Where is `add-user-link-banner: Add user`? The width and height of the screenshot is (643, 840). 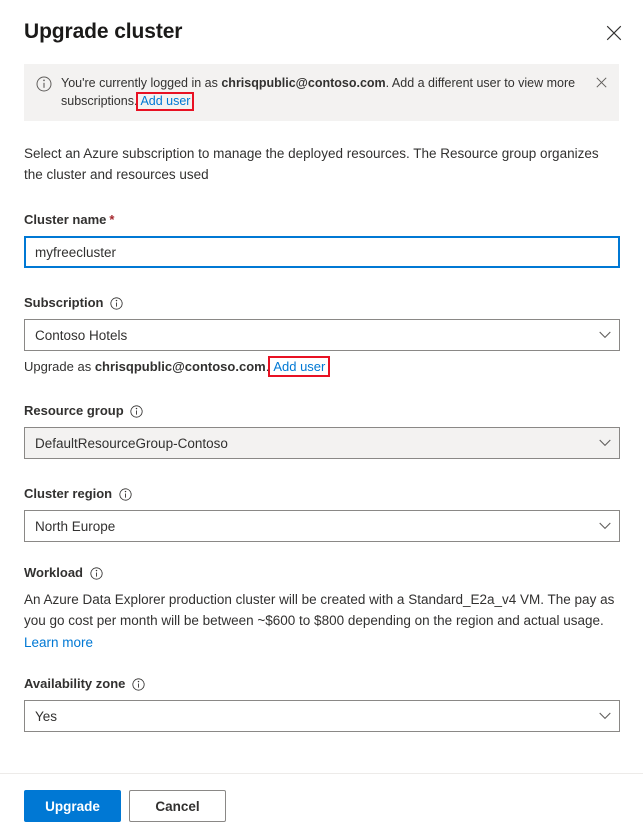
add-user-link-banner: Add user is located at coordinates (165, 101).